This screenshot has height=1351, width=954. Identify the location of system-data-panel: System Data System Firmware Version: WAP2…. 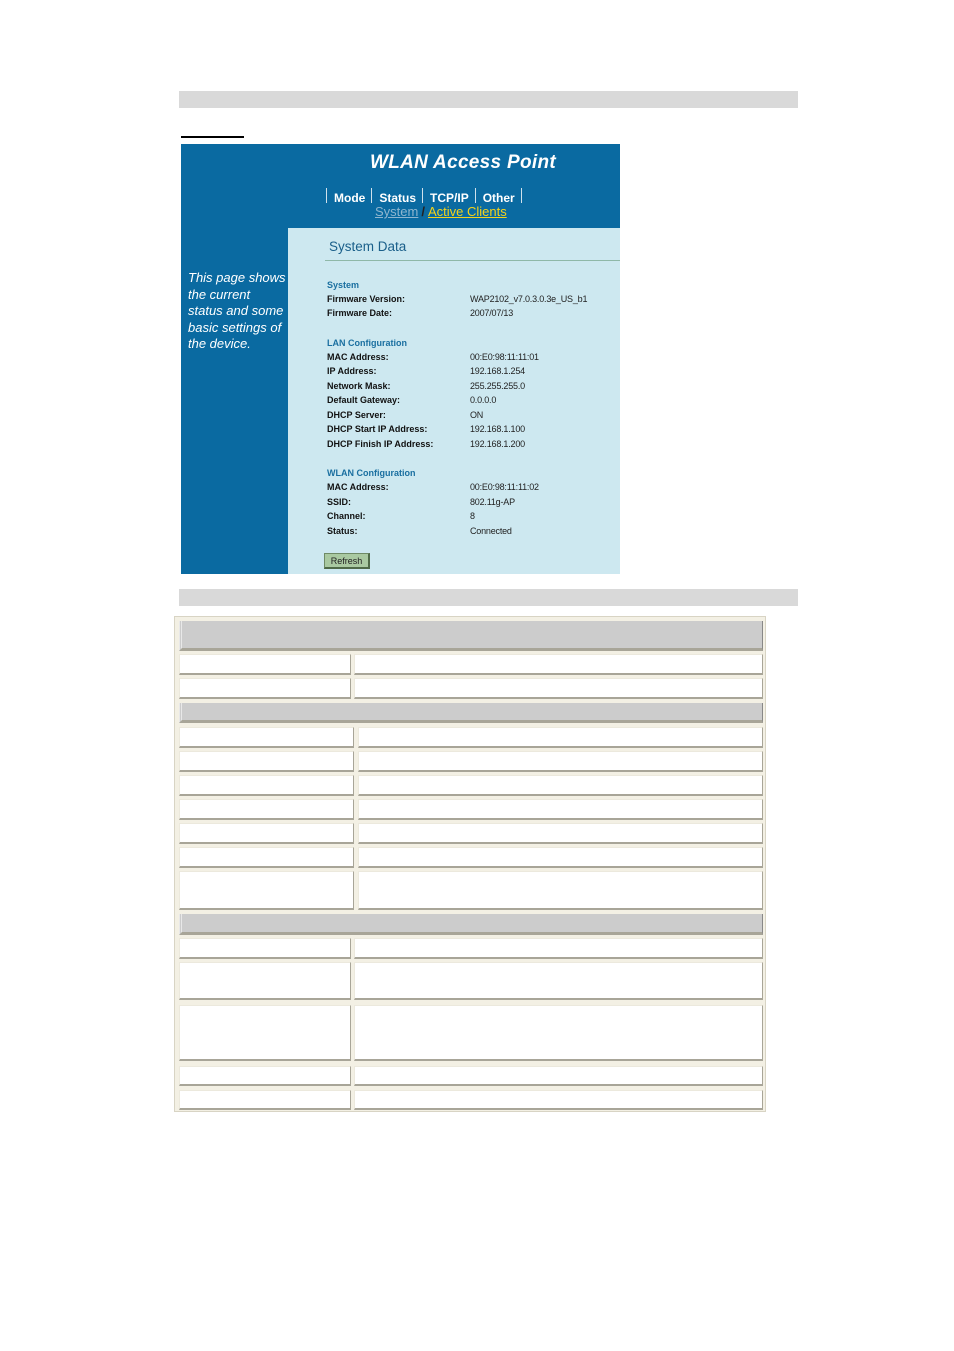
(454, 401).